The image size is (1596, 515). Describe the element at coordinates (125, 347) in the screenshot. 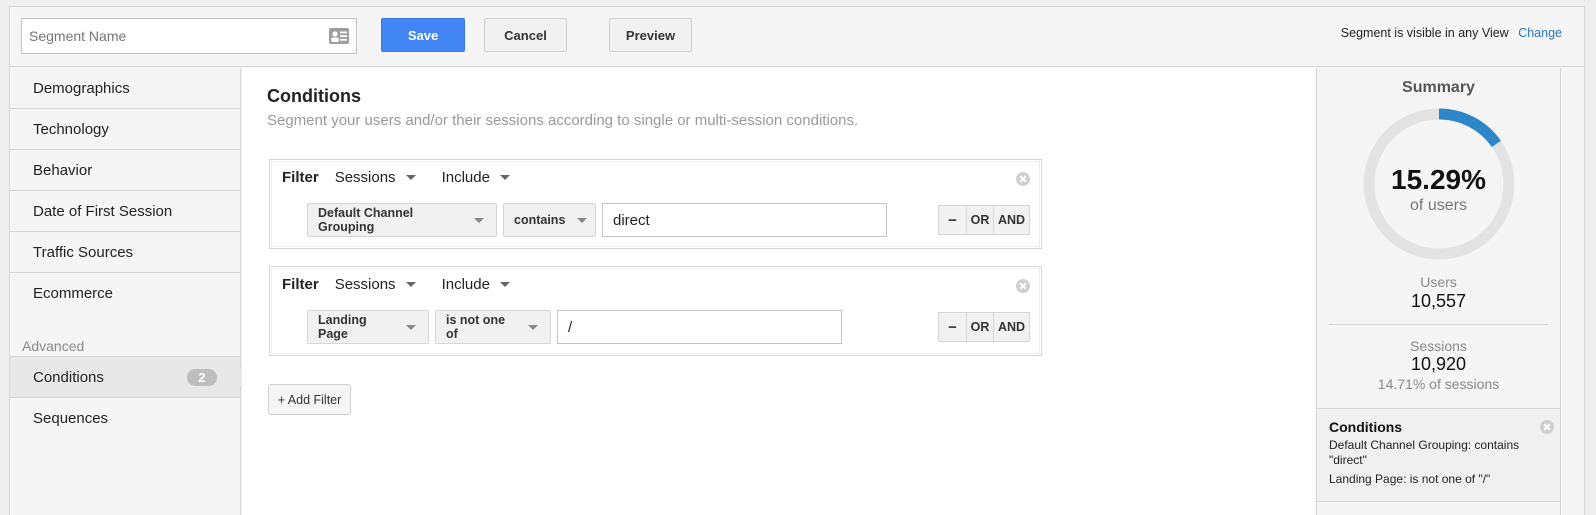

I see `sidebar-section-advanced: Advanced` at that location.